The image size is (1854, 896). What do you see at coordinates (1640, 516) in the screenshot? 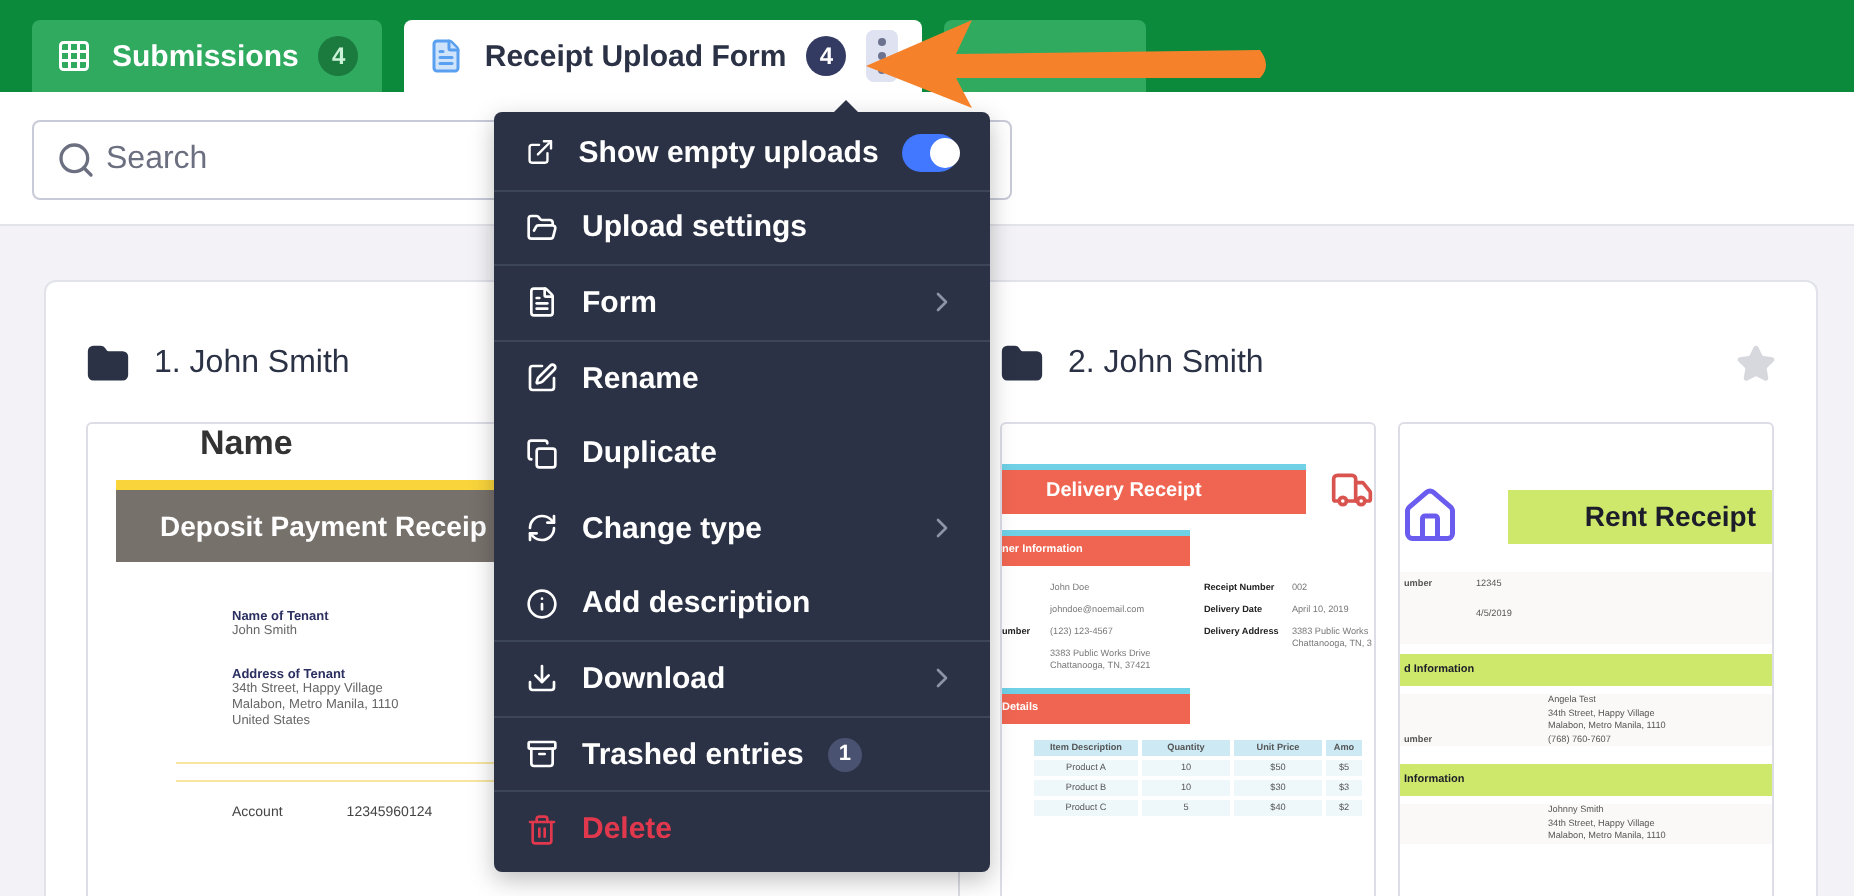
I see `document-banner: Rent Receipt` at bounding box center [1640, 516].